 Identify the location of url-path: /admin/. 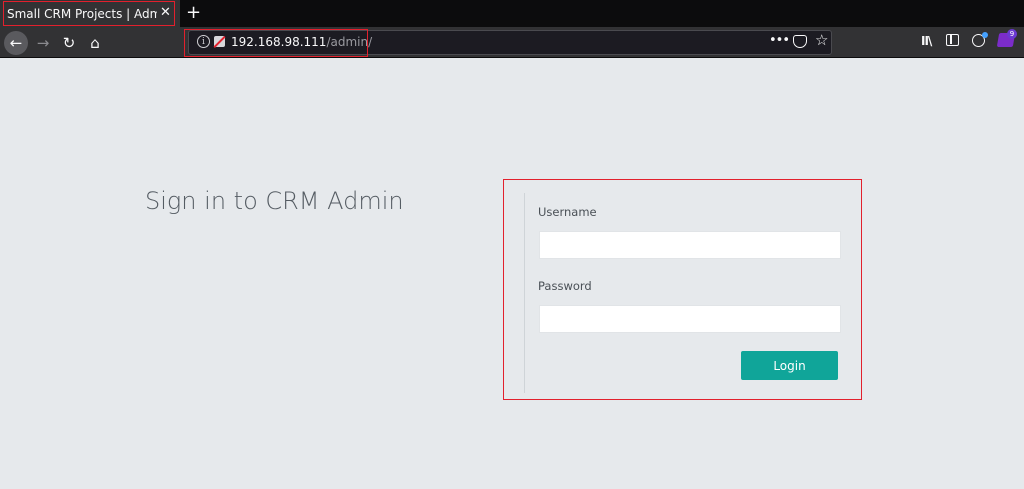
(349, 42).